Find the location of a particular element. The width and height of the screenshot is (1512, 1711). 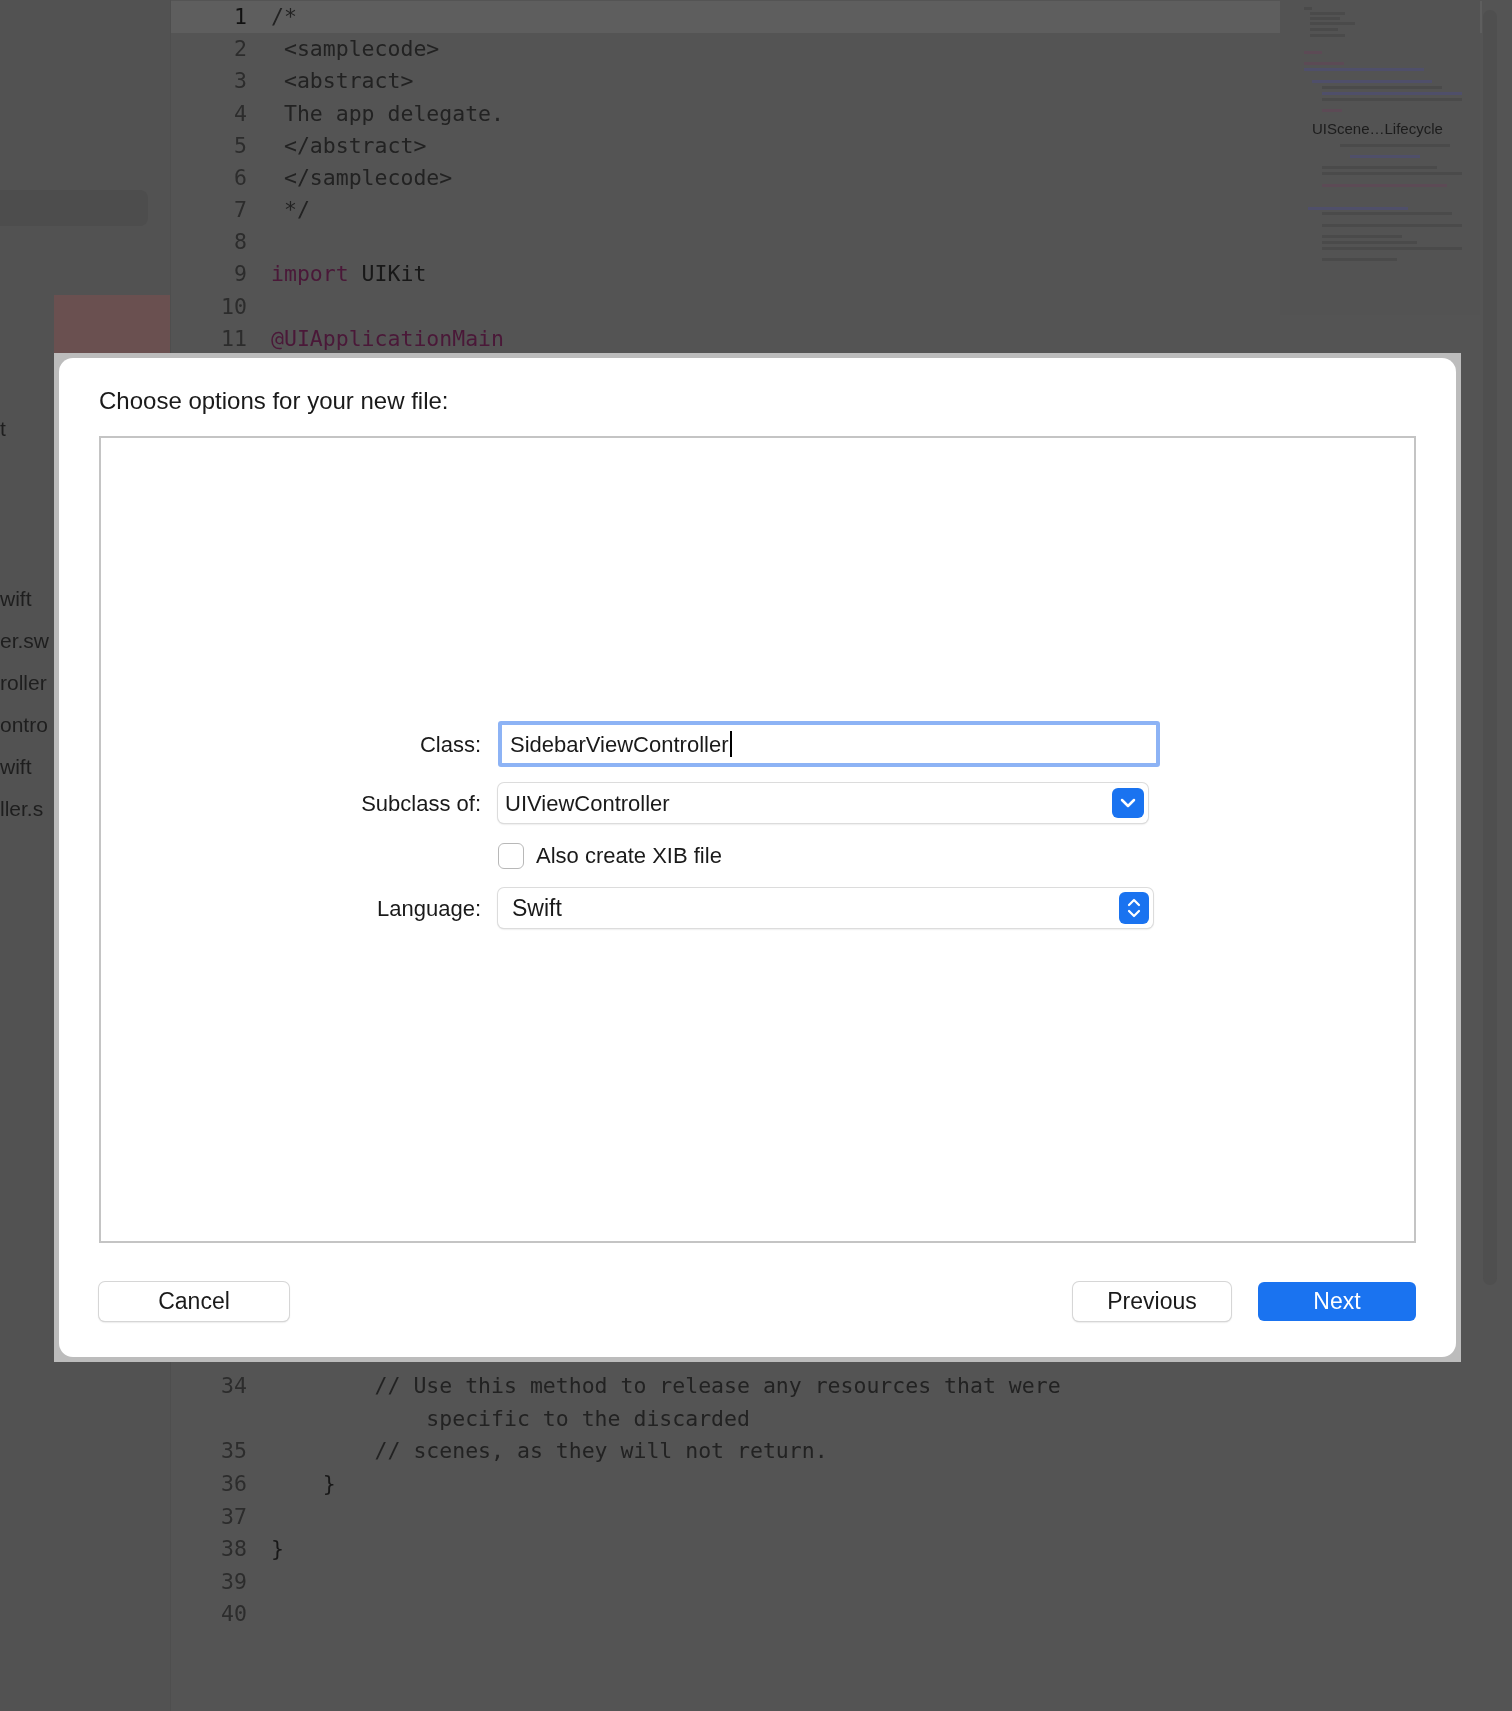

dialog-button: Previous is located at coordinates (1152, 1301).